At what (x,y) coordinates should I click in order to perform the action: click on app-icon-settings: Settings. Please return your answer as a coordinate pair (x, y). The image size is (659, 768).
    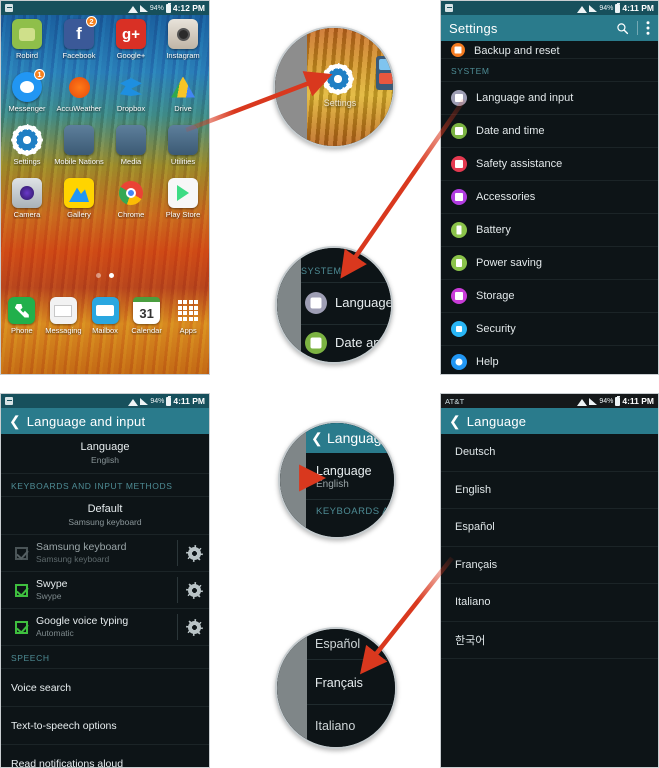
    Looking at the image, I should click on (27, 145).